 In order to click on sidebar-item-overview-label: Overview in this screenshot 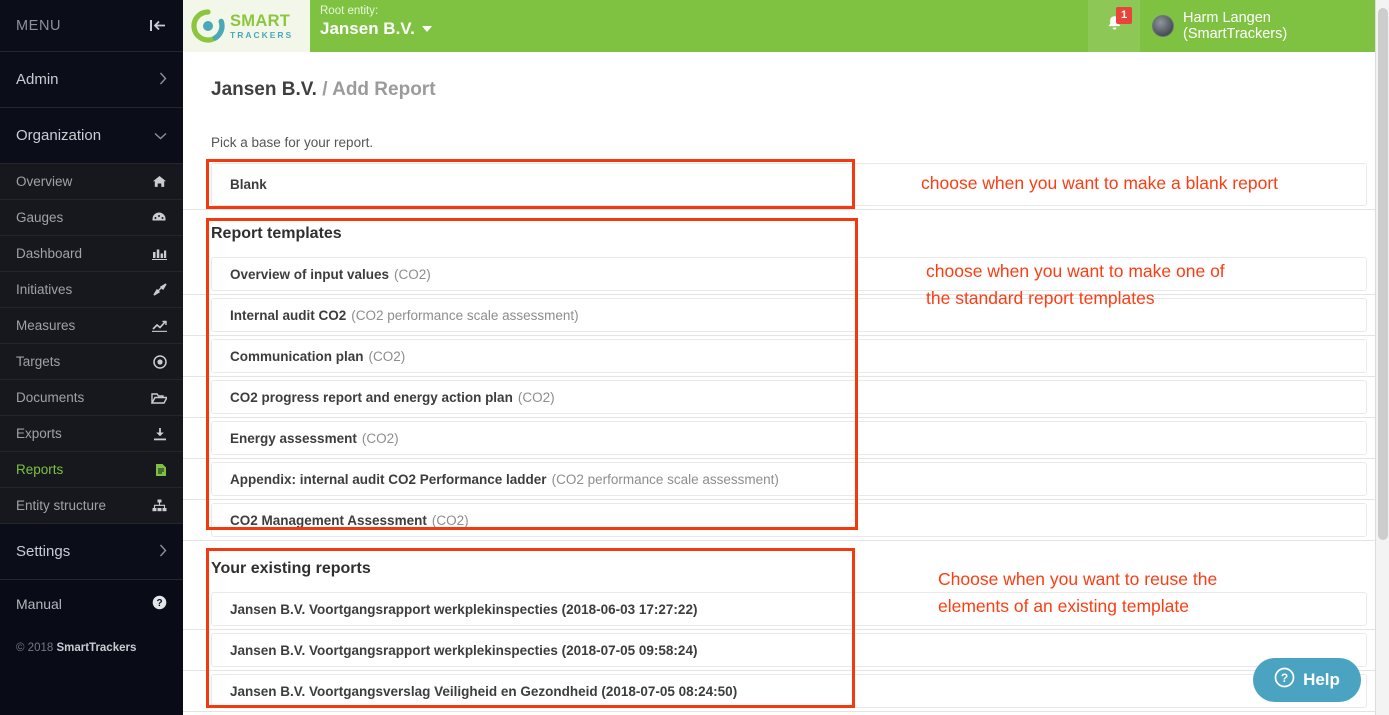, I will do `click(44, 181)`.